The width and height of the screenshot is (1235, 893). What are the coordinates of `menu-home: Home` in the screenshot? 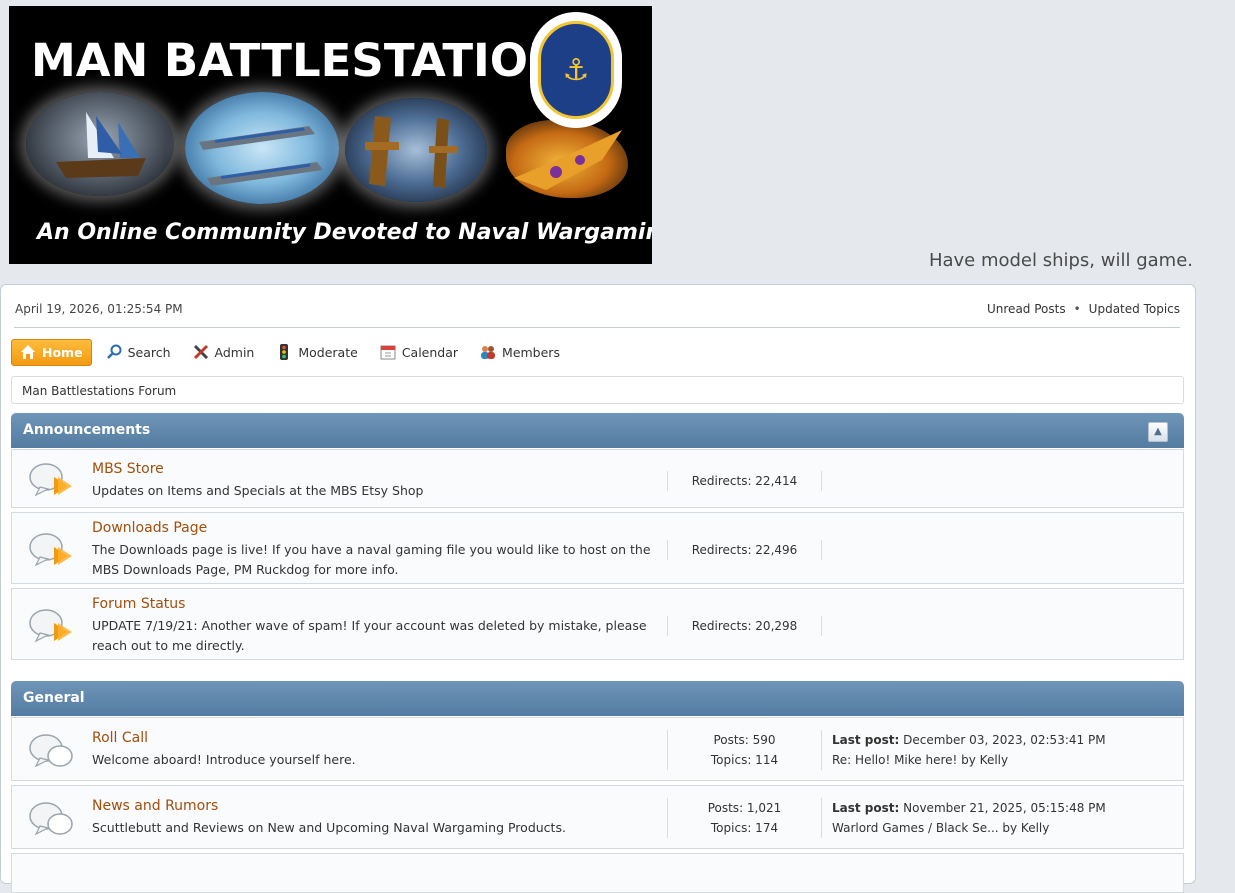 It's located at (51, 352).